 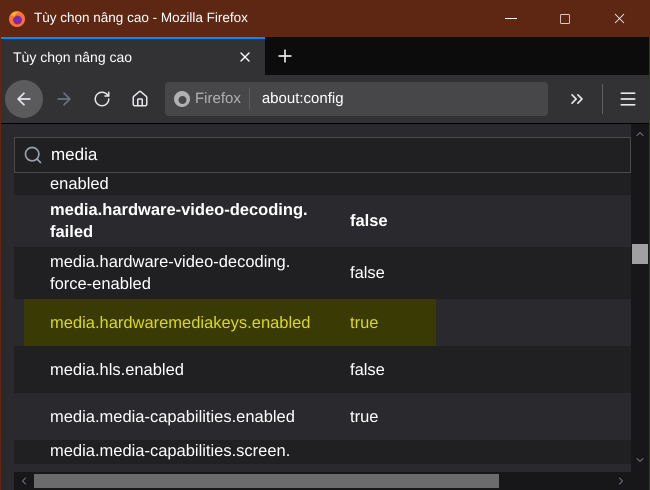 I want to click on pref-name: enabled, so click(x=80, y=184).